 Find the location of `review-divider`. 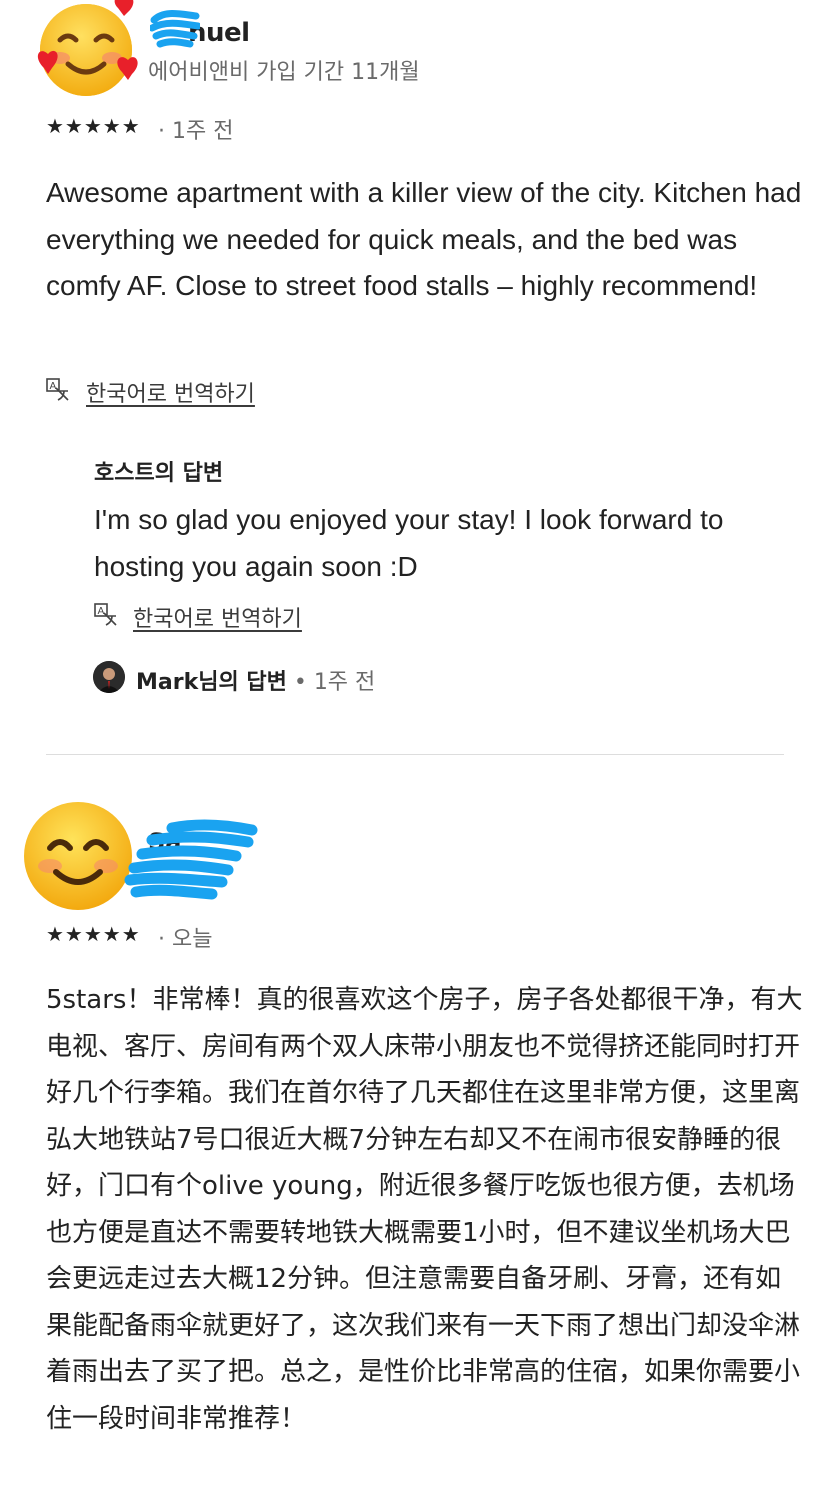

review-divider is located at coordinates (415, 754).